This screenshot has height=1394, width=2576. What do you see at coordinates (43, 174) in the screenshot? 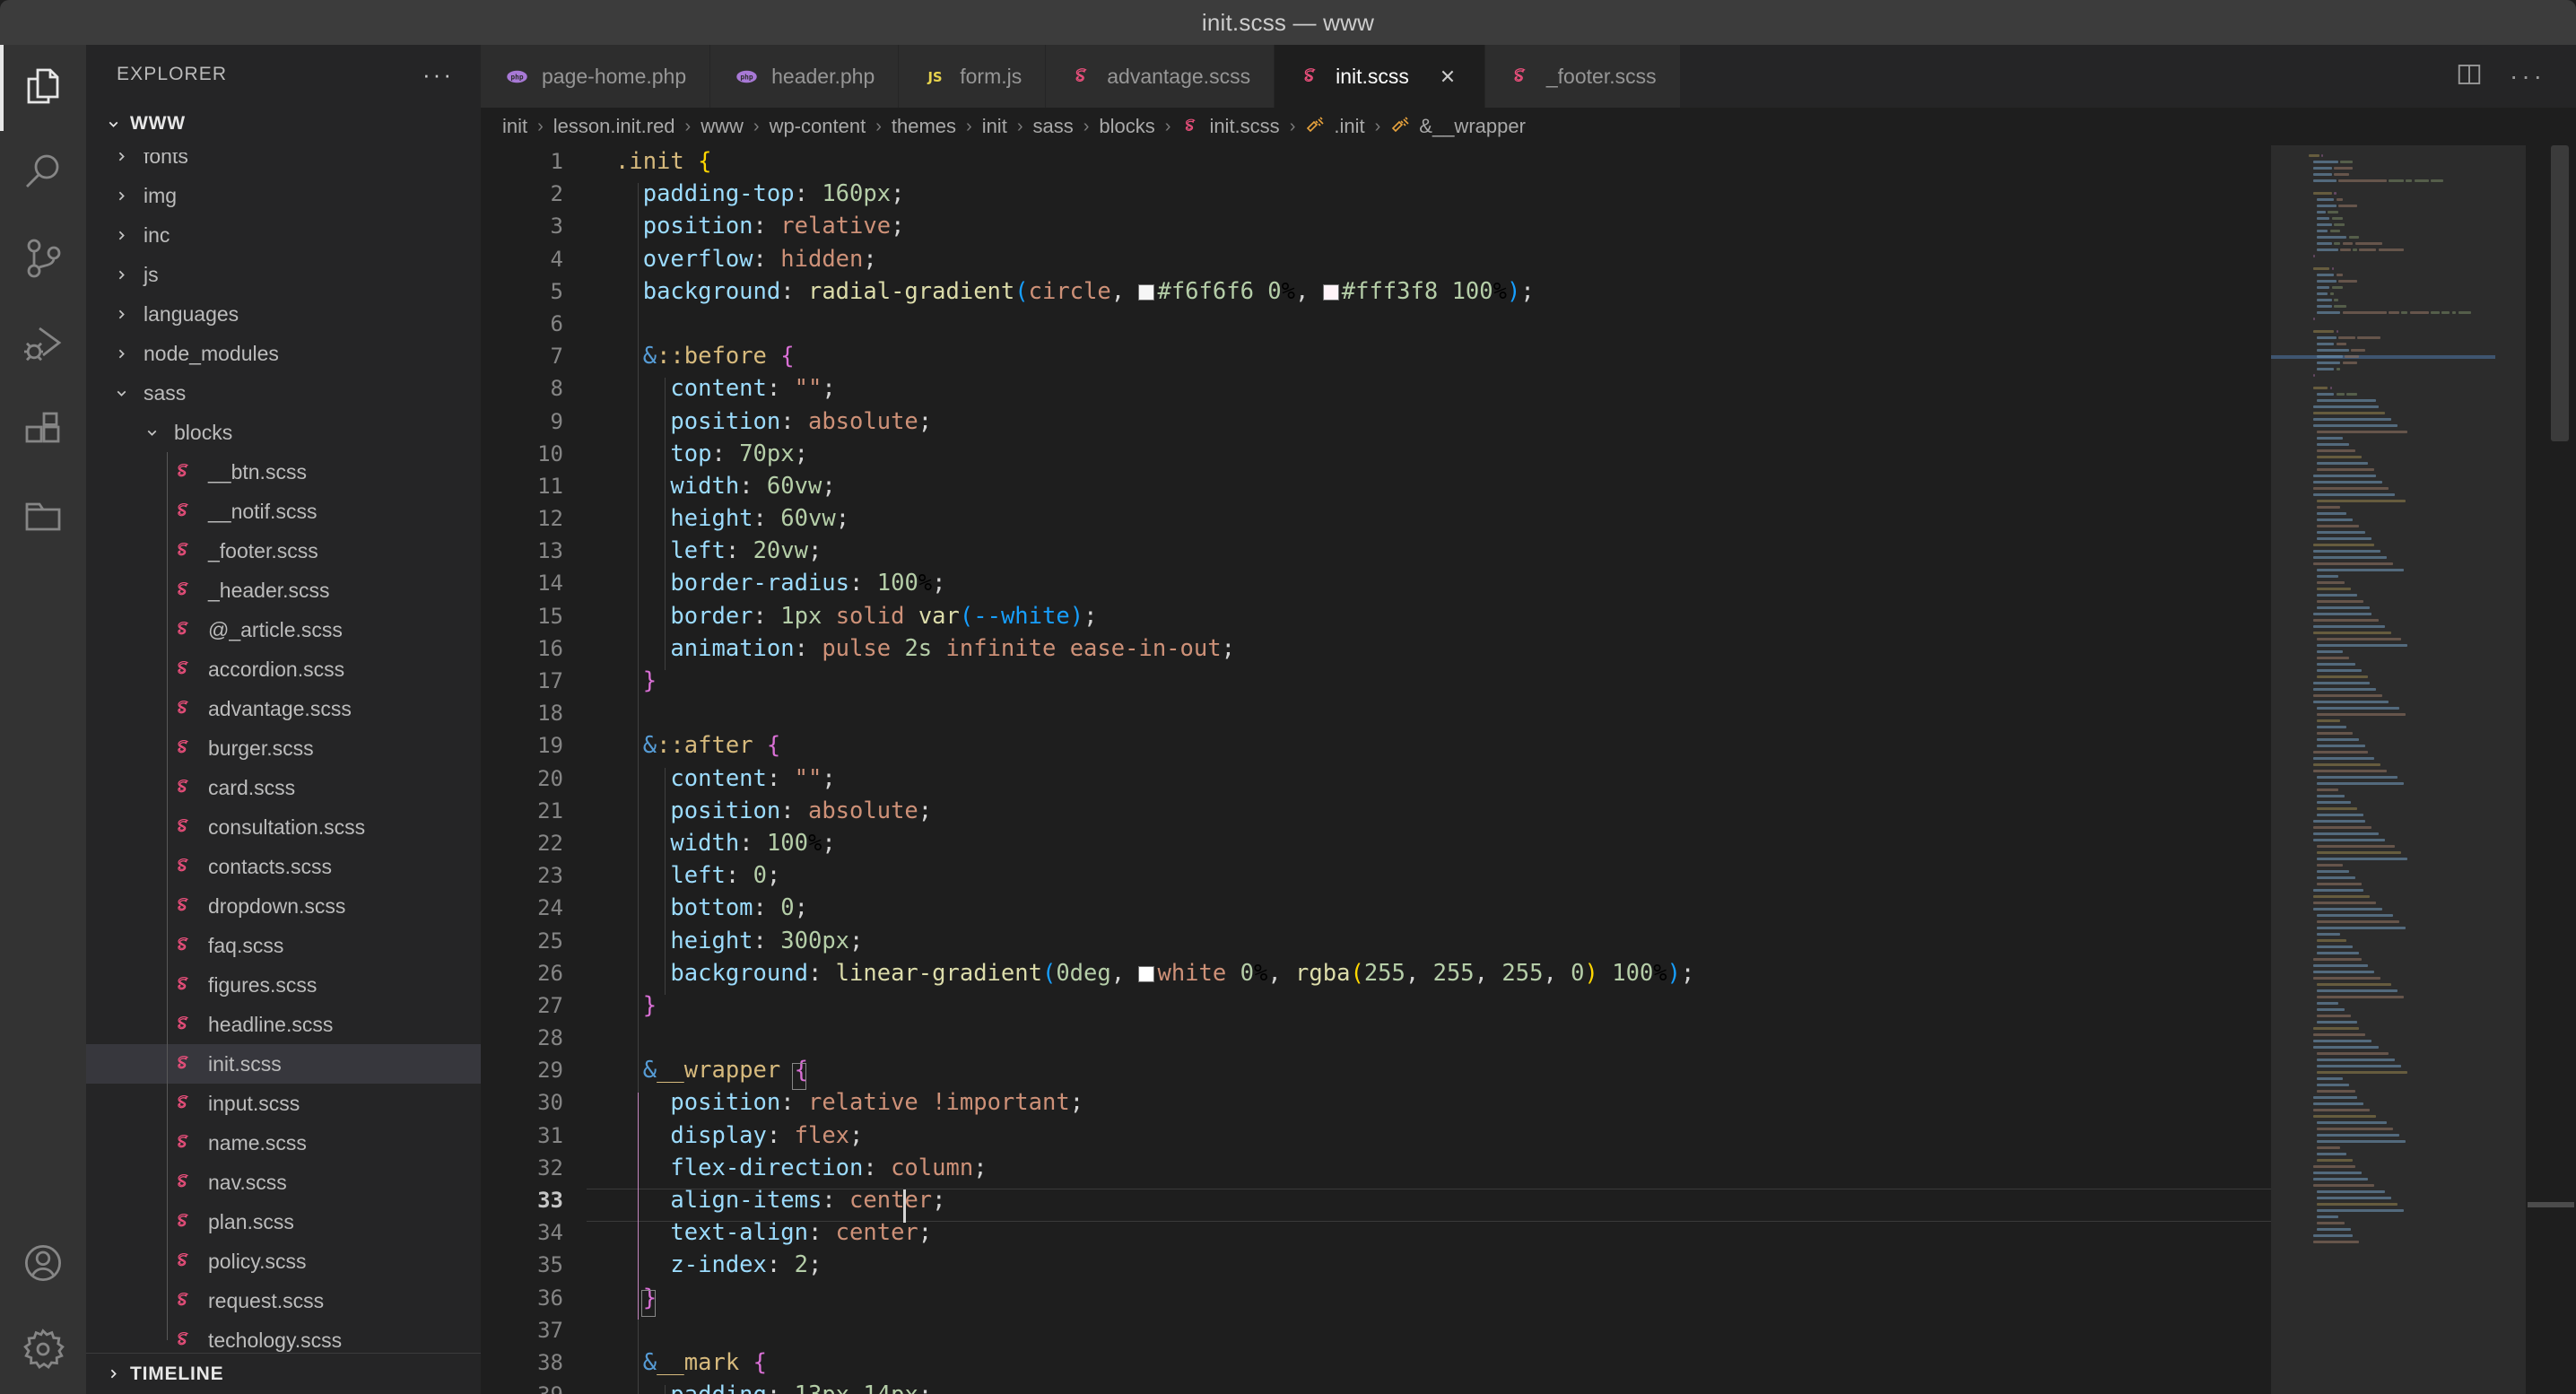
I see `activity-bar-item-search` at bounding box center [43, 174].